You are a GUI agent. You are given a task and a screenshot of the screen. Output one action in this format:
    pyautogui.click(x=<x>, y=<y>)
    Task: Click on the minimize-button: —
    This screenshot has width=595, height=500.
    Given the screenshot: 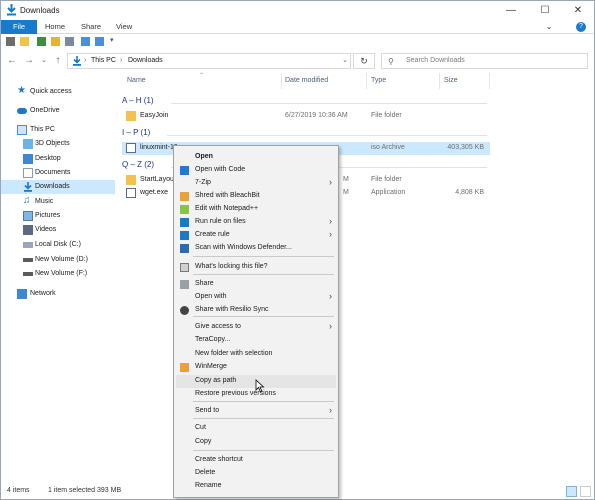 What is the action you would take?
    pyautogui.click(x=511, y=10)
    